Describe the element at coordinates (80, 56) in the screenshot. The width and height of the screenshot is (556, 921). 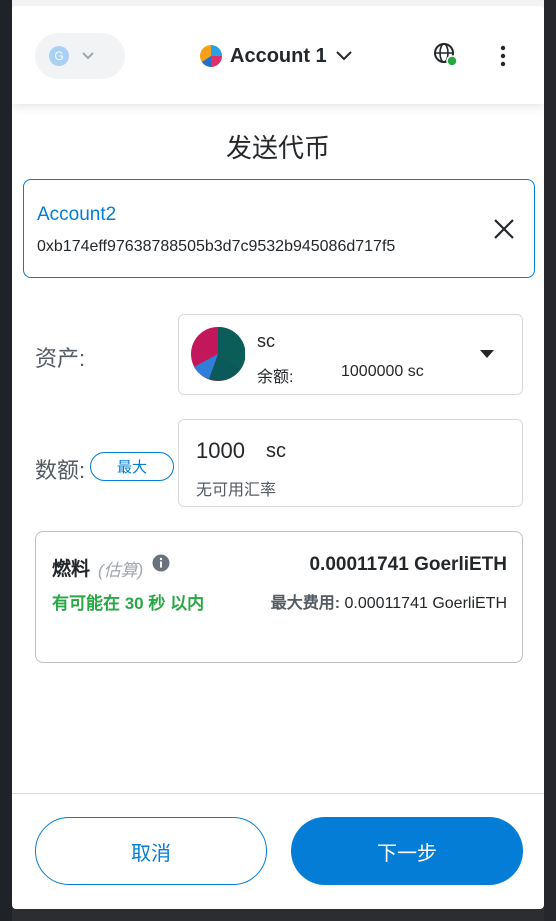
I see `network-selector: G` at that location.